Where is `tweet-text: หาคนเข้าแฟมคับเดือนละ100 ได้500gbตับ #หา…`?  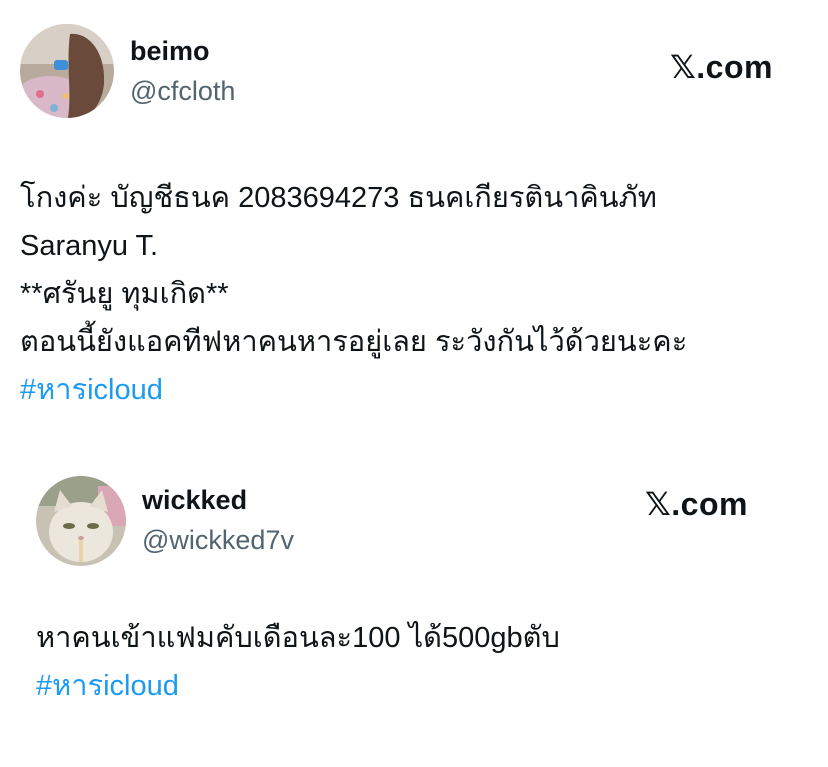 tweet-text: หาคนเข้าแฟมคับเดือนละ100 ได้500gbตับ #หา… is located at coordinates (298, 662).